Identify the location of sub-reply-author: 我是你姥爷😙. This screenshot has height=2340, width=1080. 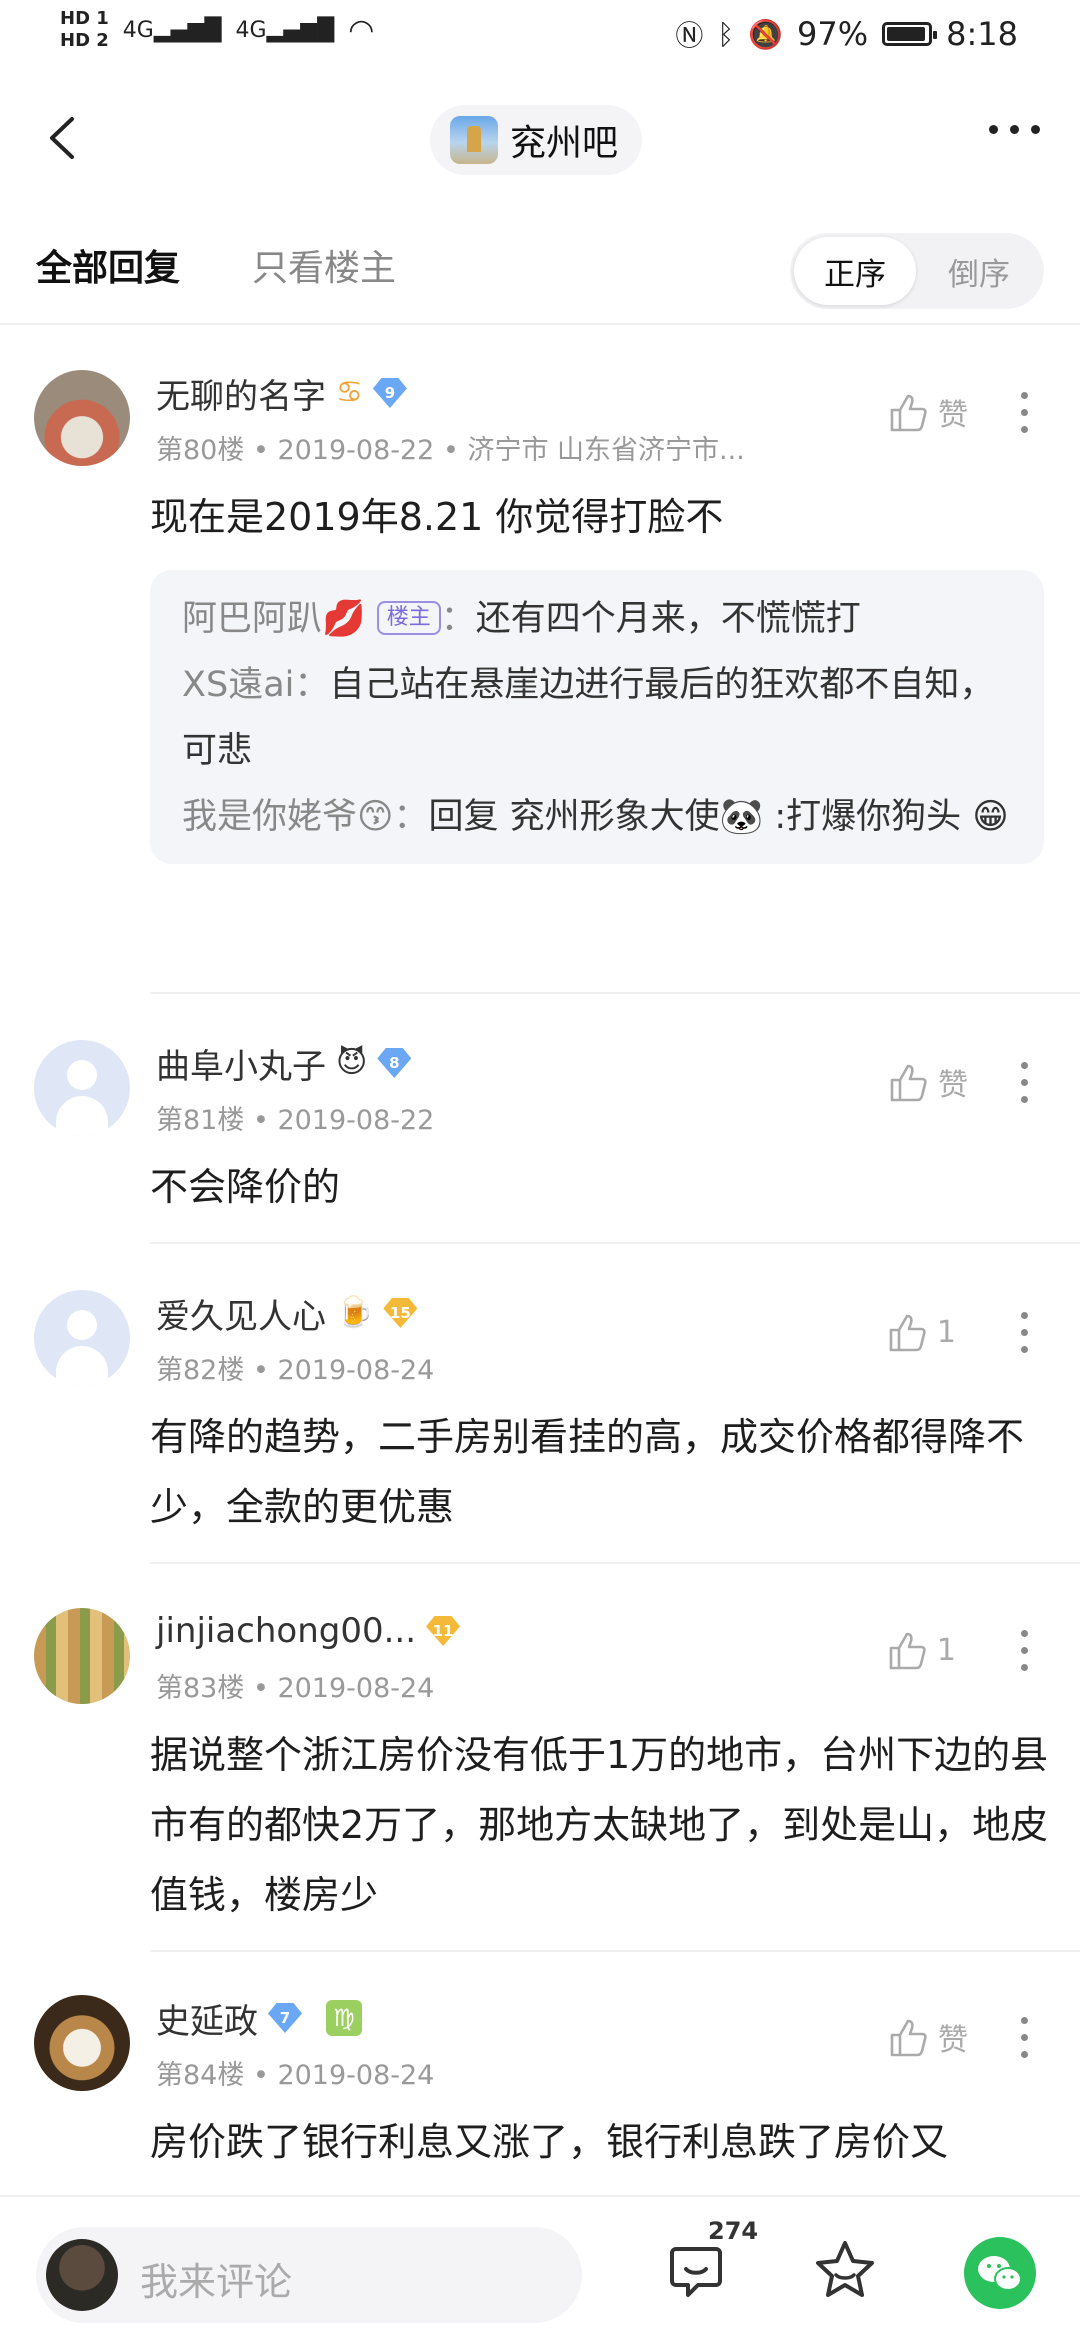
(288, 817).